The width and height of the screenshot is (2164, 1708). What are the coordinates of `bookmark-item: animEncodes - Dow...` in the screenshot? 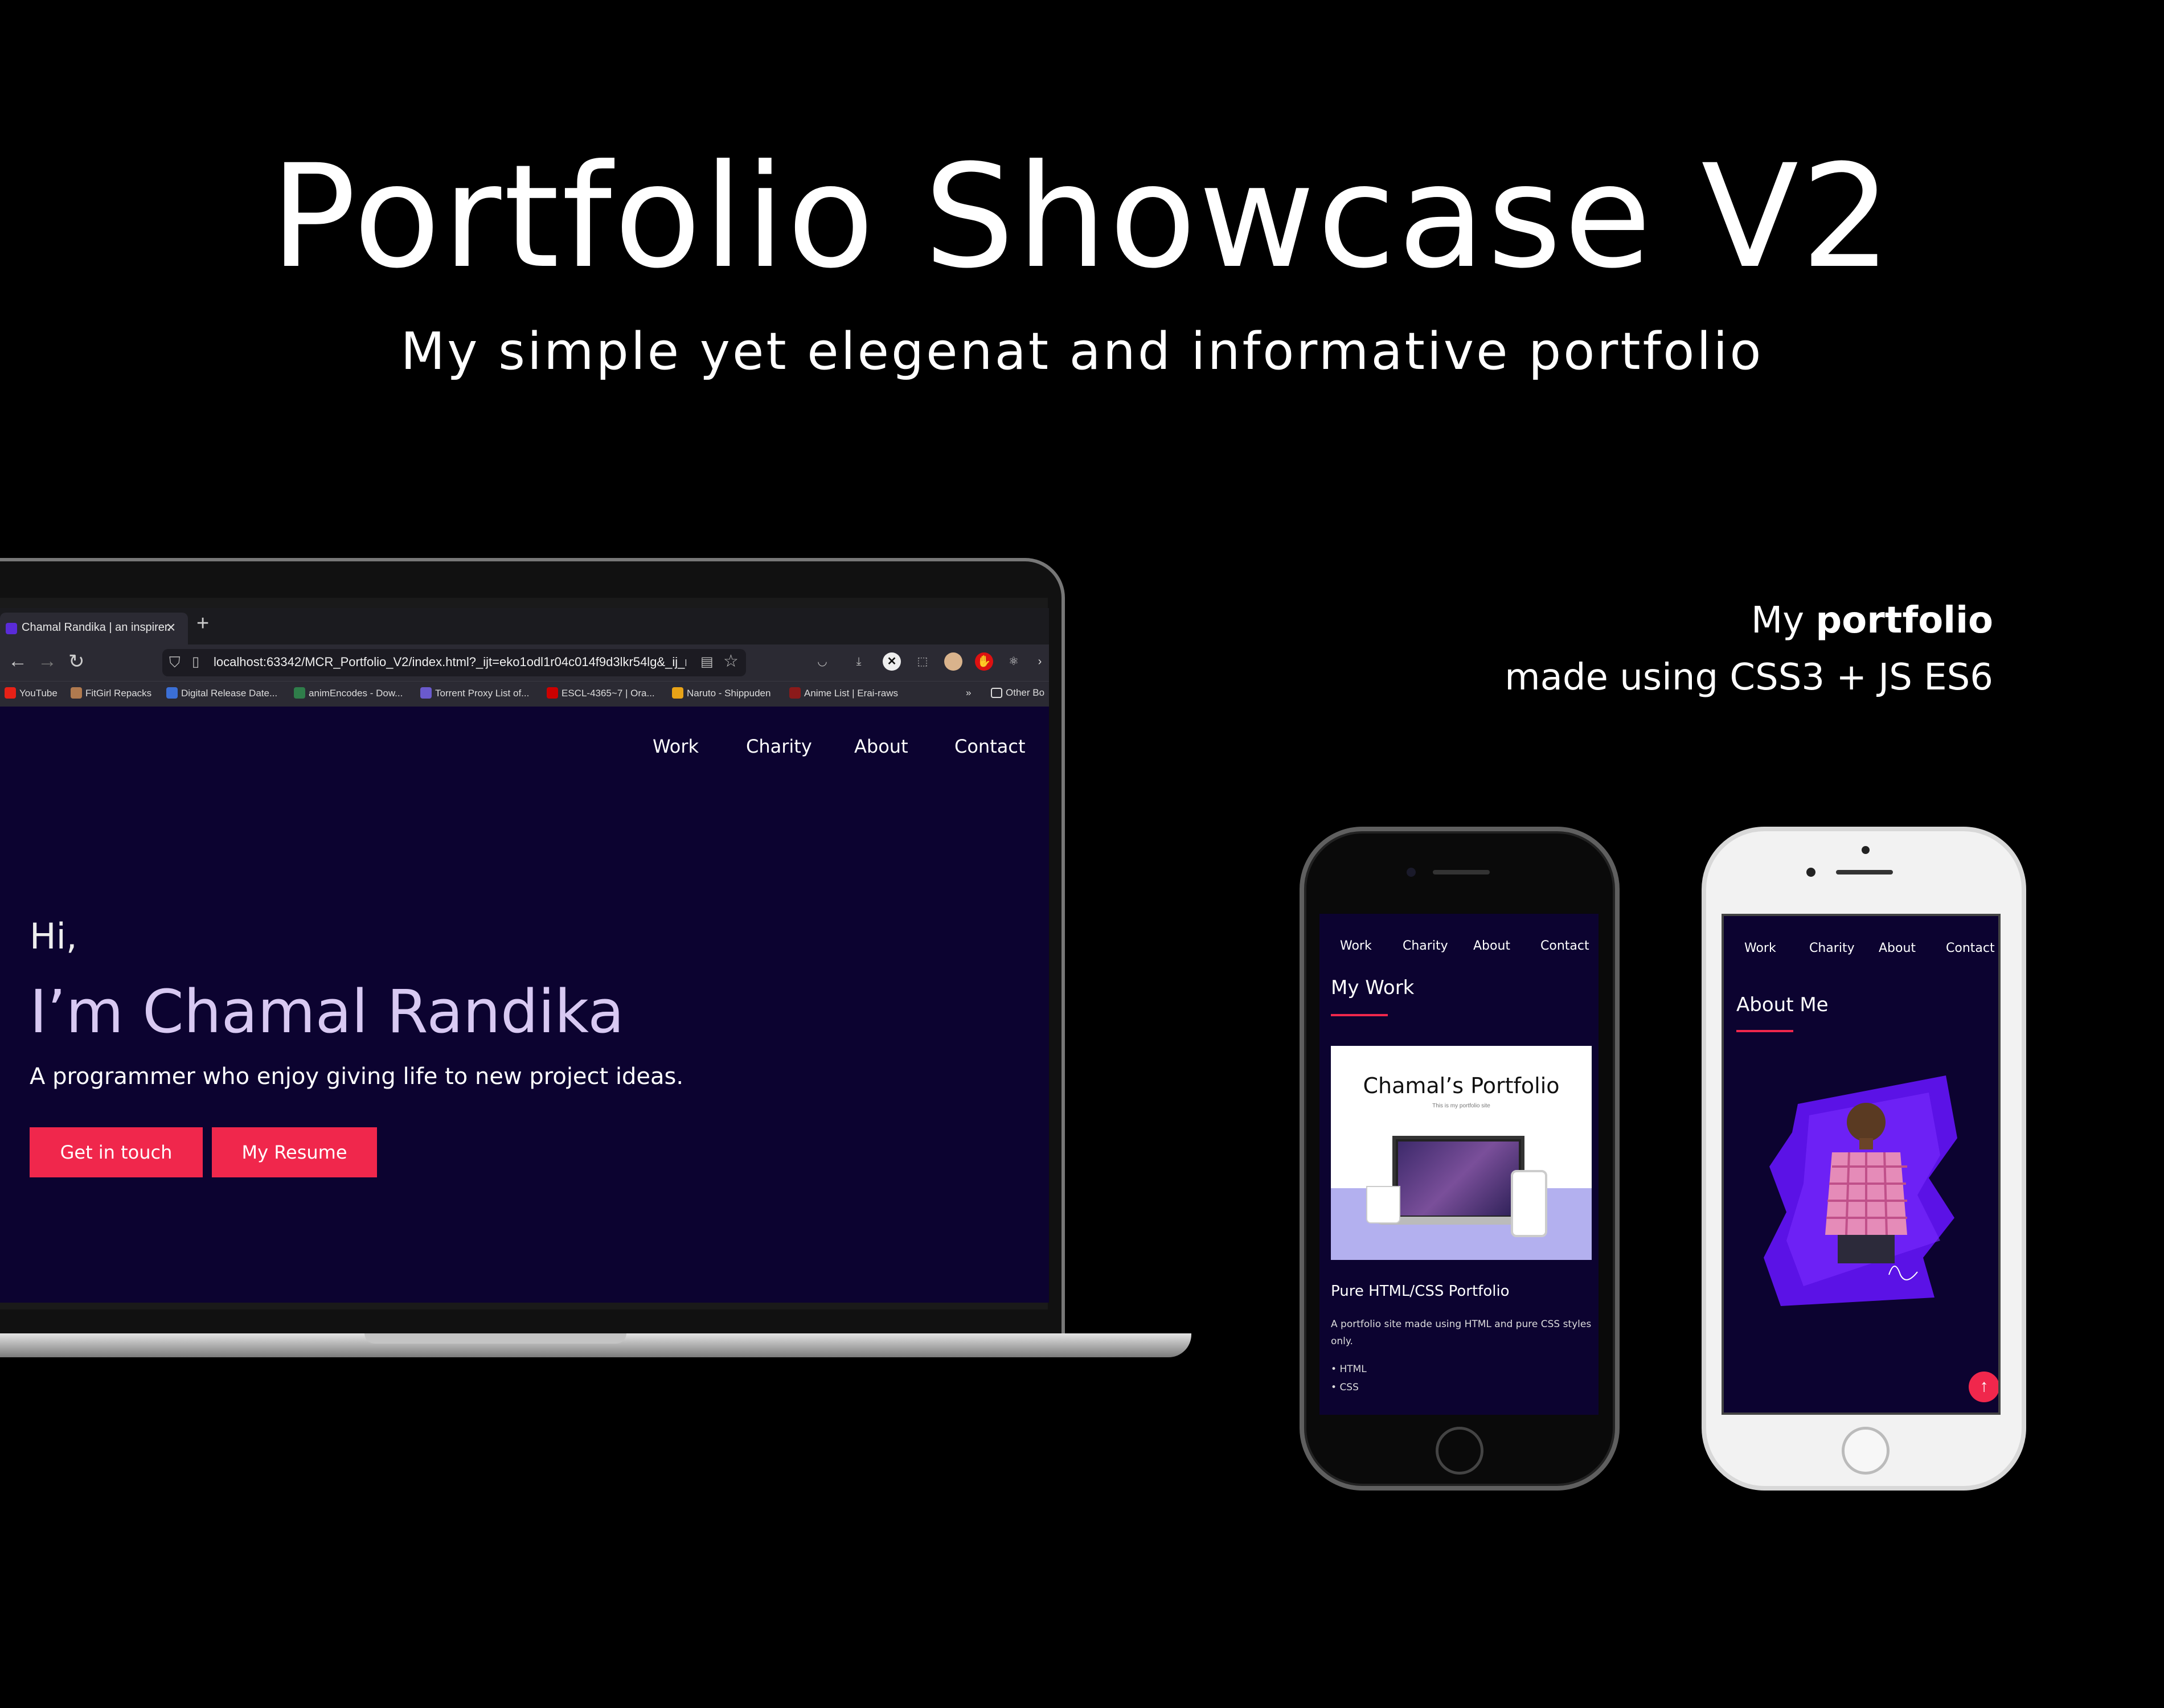 It's located at (349, 693).